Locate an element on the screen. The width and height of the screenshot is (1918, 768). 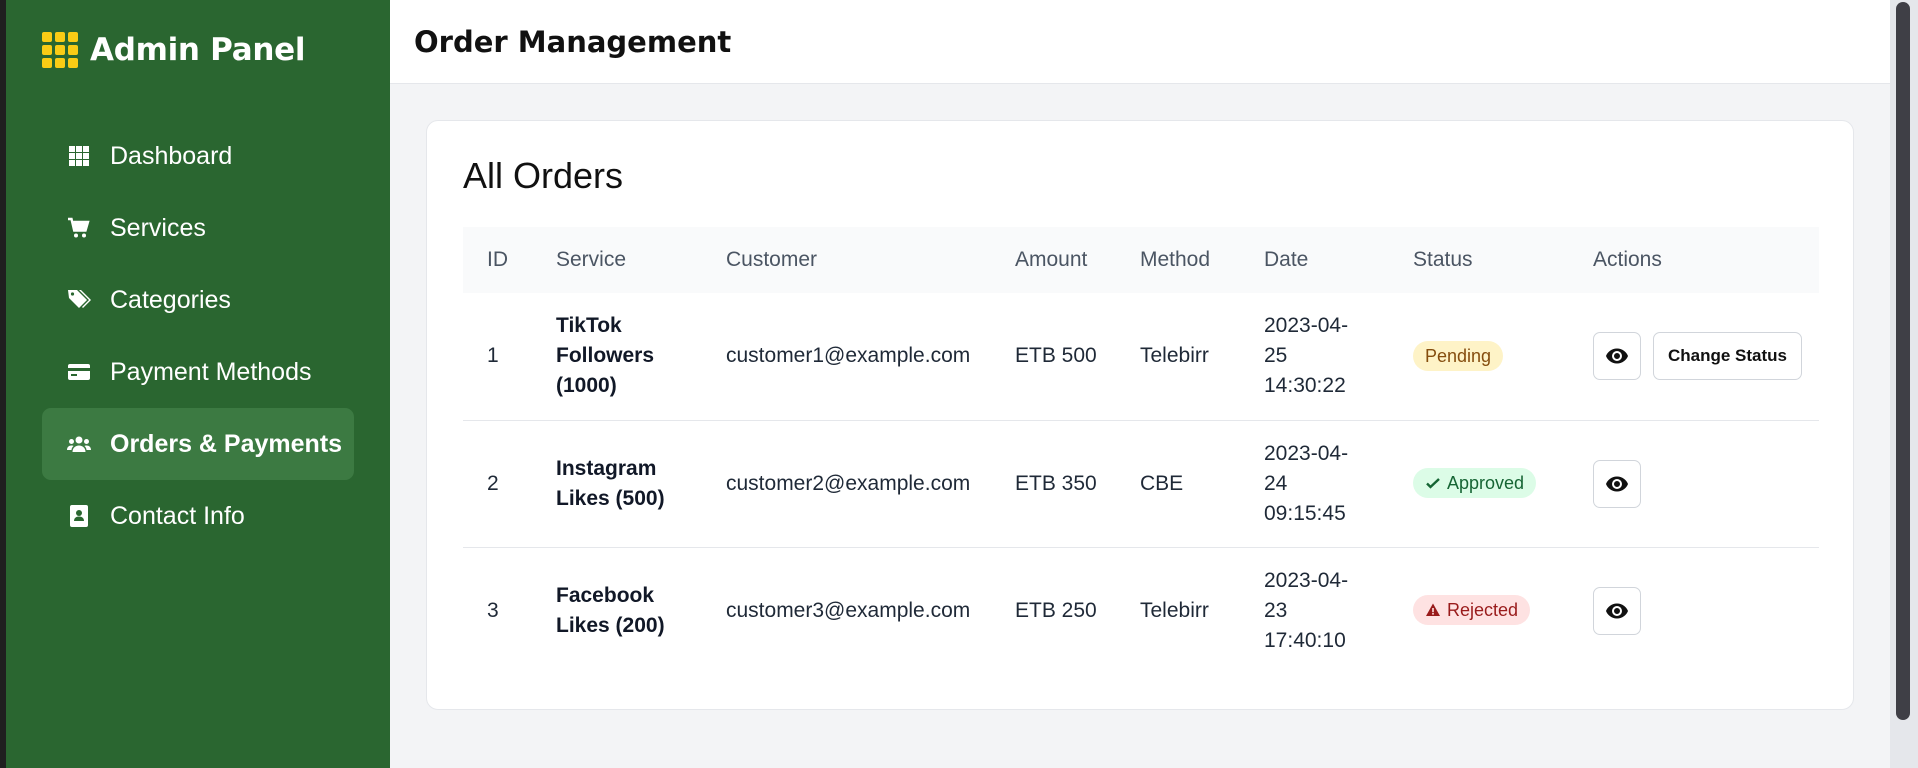
order-id: 3 is located at coordinates (493, 610).